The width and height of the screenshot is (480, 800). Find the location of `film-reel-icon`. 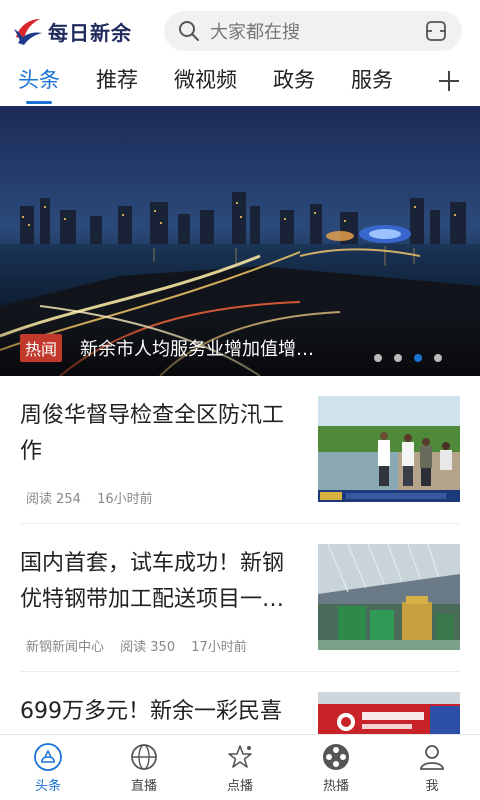

film-reel-icon is located at coordinates (336, 756).